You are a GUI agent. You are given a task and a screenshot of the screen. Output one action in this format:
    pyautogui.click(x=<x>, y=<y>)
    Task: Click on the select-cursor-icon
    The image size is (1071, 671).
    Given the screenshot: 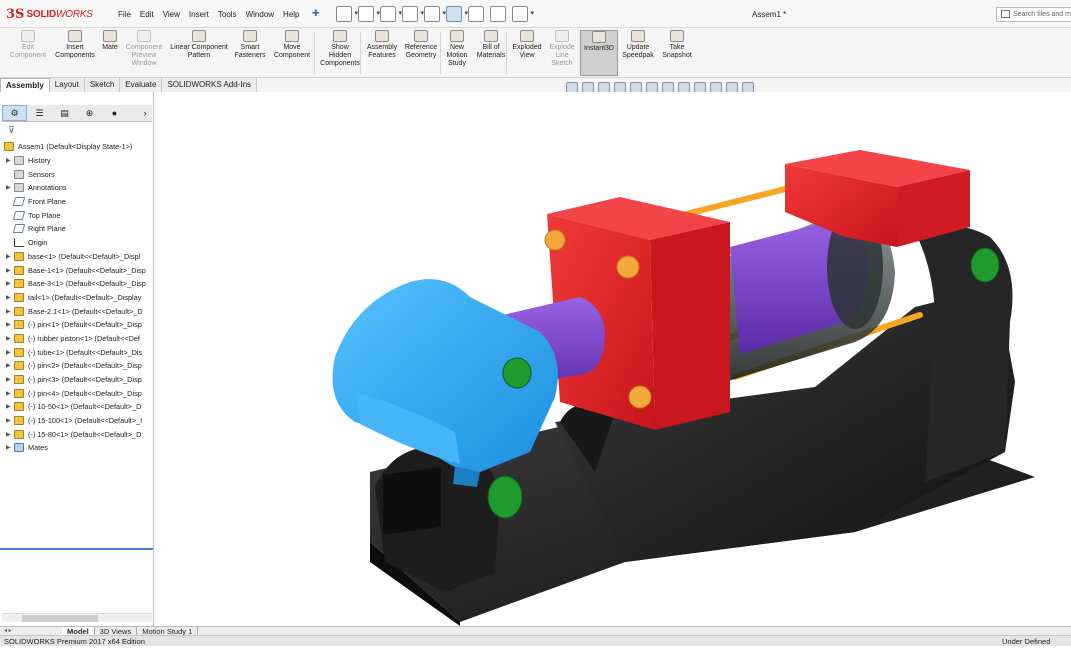 What is the action you would take?
    pyautogui.click(x=457, y=14)
    